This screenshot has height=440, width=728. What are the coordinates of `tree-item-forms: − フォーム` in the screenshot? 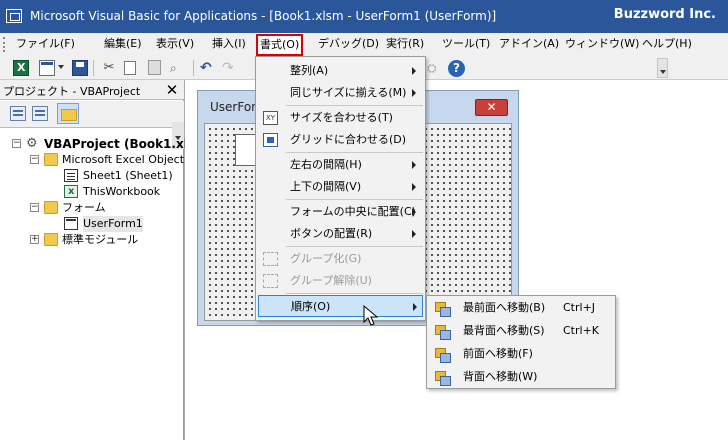 It's located at (92, 208).